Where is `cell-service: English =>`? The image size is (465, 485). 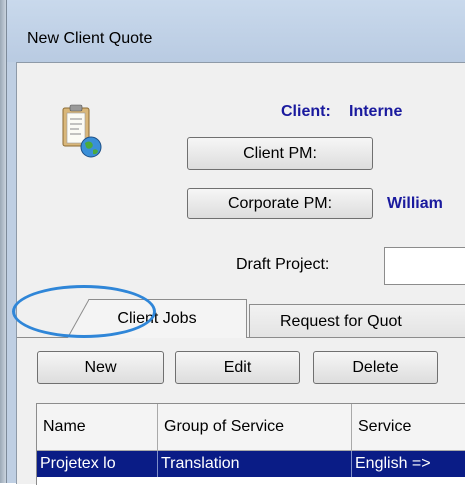 cell-service: English => is located at coordinates (393, 463).